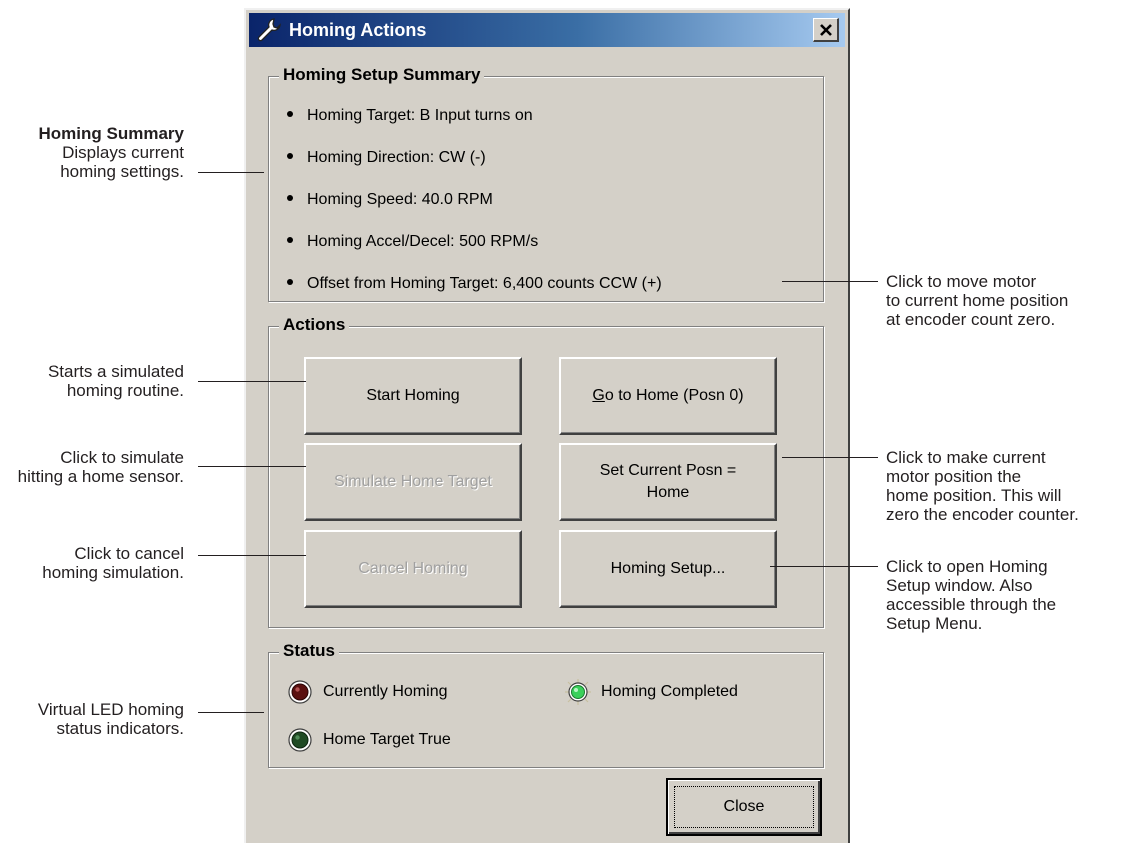 Image resolution: width=1125 pixels, height=843 pixels. Describe the element at coordinates (413, 482) in the screenshot. I see `simulate-home-target-button: Simulate Home Target` at that location.